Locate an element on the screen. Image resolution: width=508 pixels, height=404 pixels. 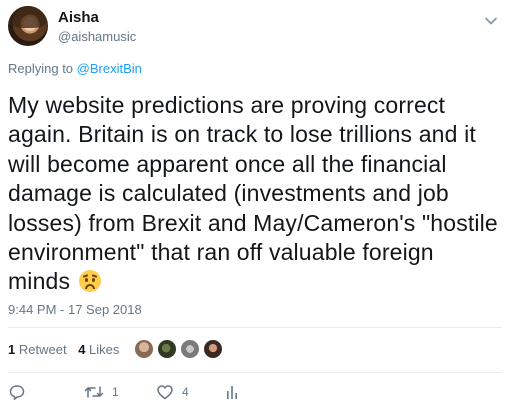
analytics-button is located at coordinates (232, 392).